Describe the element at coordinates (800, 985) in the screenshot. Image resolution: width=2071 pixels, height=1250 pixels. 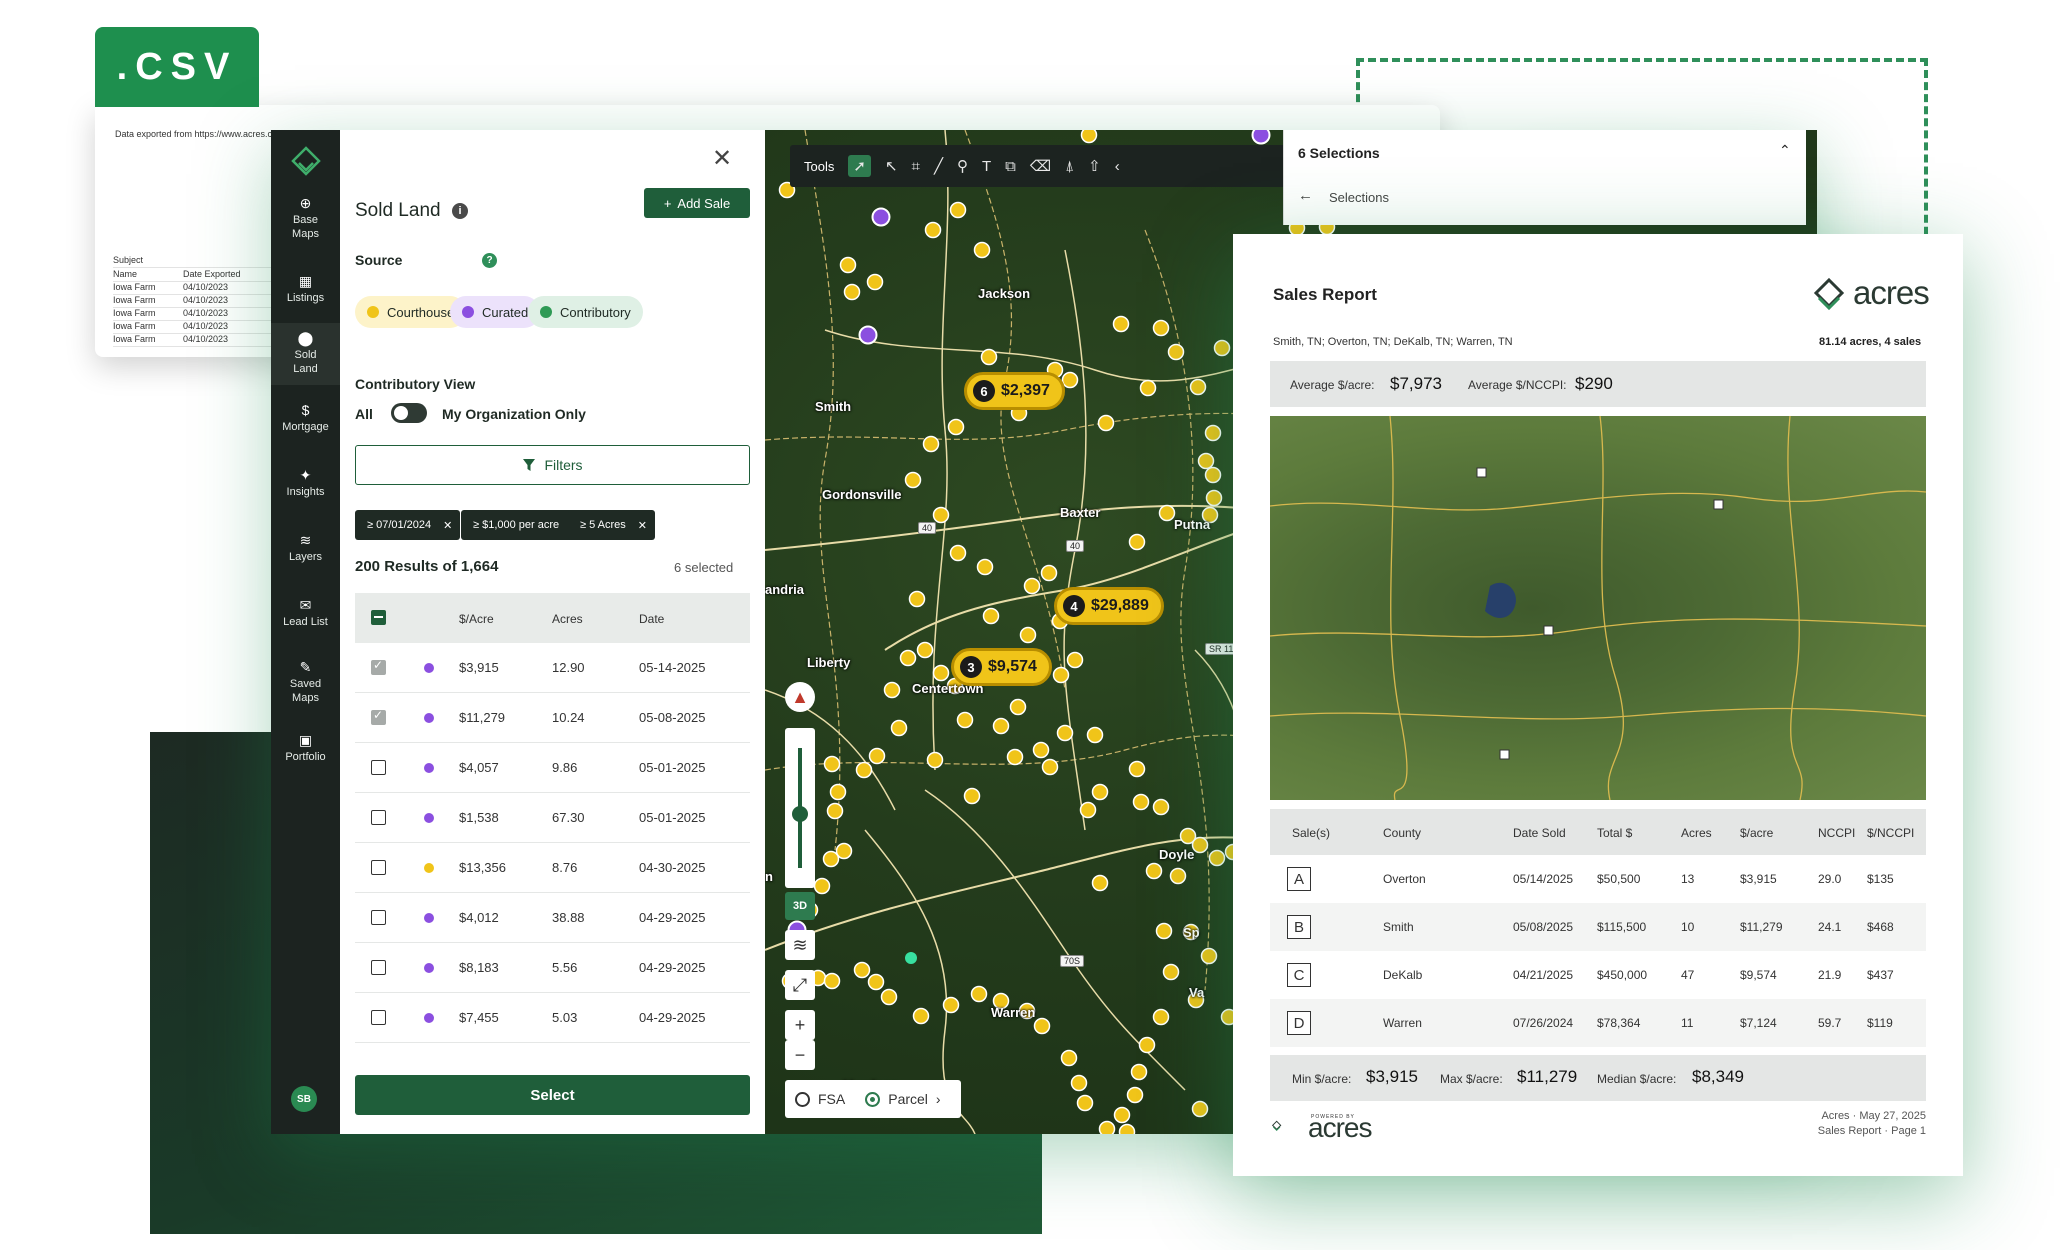
I see `insights-icon: ⤢` at that location.